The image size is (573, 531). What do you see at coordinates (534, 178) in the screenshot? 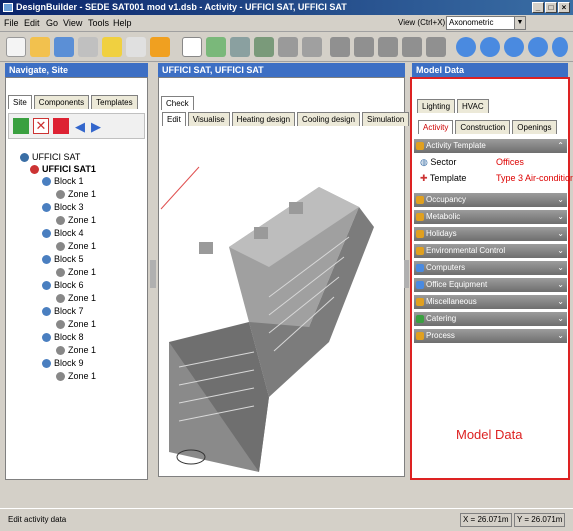
I see `prop-template-value: Type 3 Air-conditione` at bounding box center [534, 178].